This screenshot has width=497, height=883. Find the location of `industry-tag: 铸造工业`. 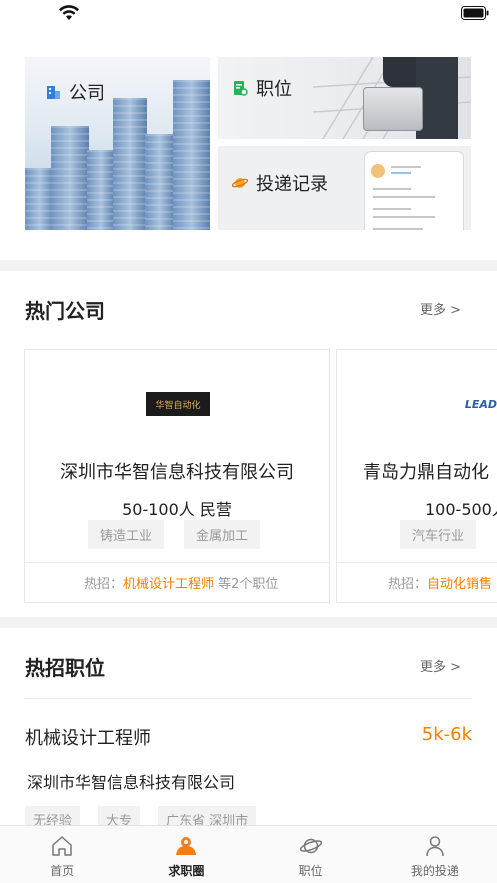

industry-tag: 铸造工业 is located at coordinates (126, 534).